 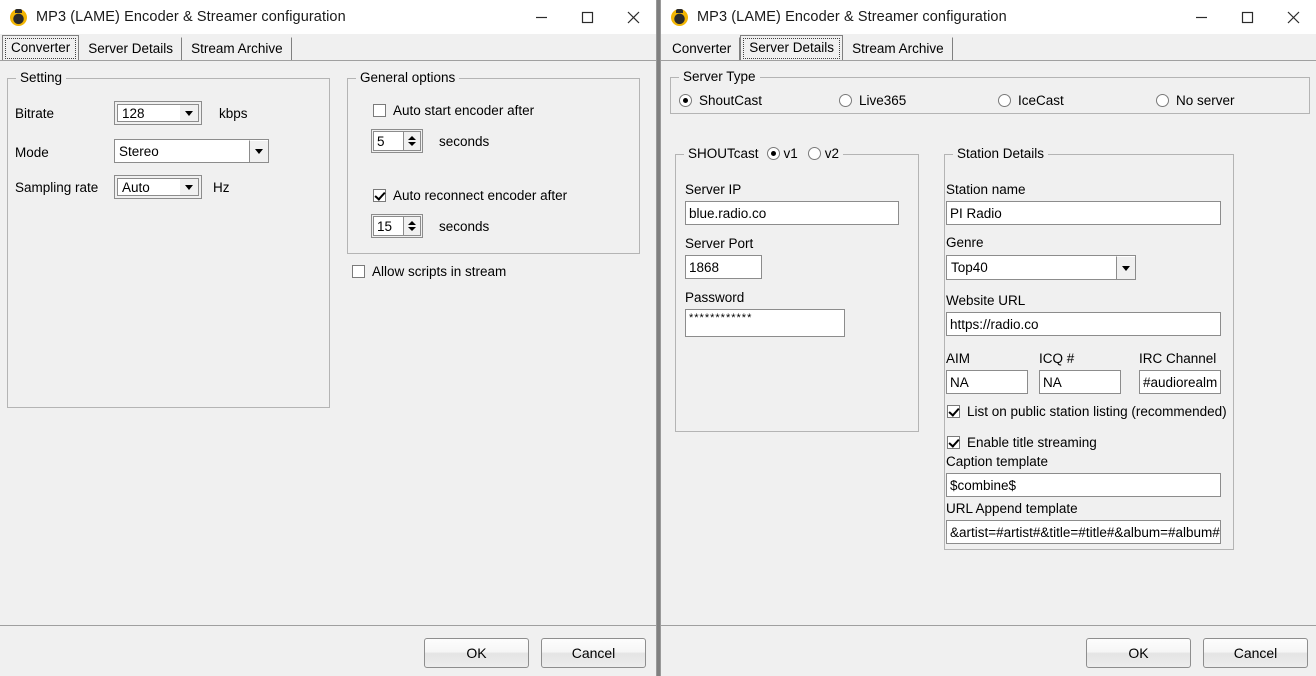 I want to click on mode-value: Stereo, so click(x=139, y=151).